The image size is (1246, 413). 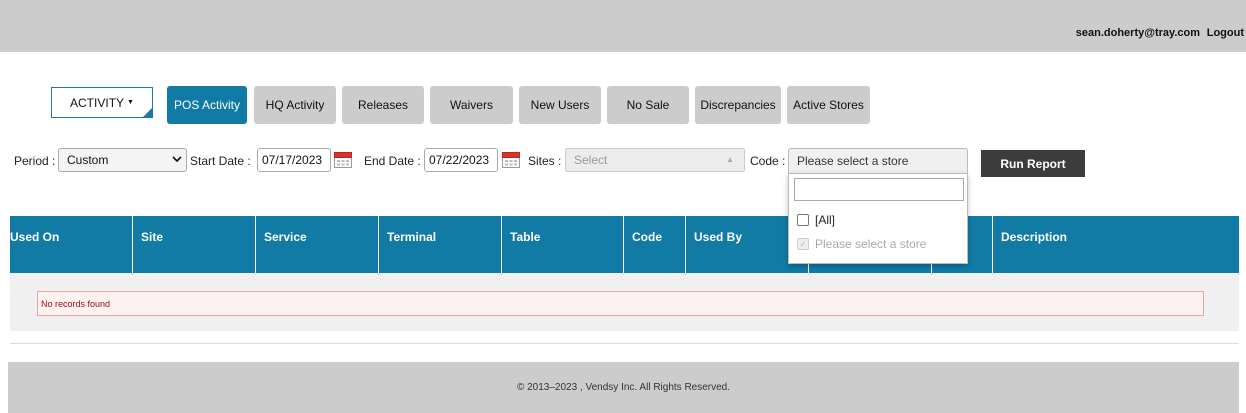 What do you see at coordinates (563, 244) in the screenshot?
I see `column-table: Table` at bounding box center [563, 244].